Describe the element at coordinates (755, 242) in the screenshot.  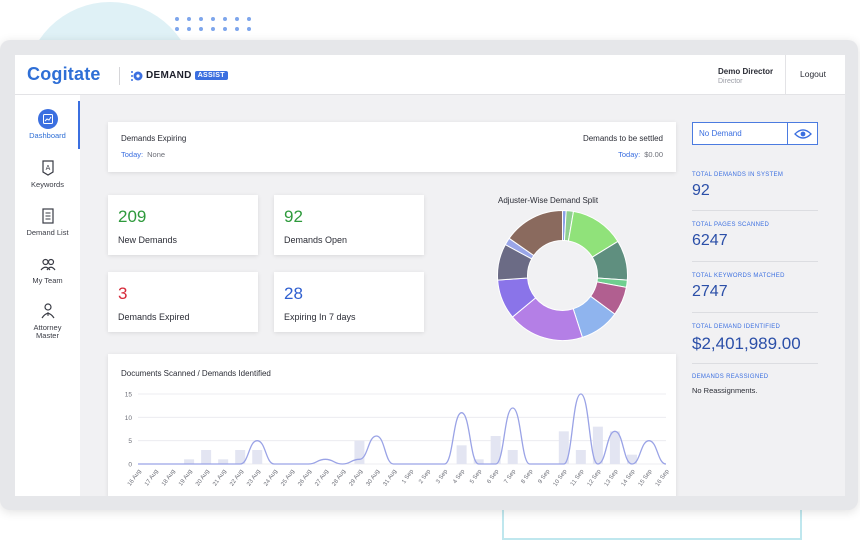
I see `total-pages-block: TOTAL PAGES SCANNED 6247` at that location.